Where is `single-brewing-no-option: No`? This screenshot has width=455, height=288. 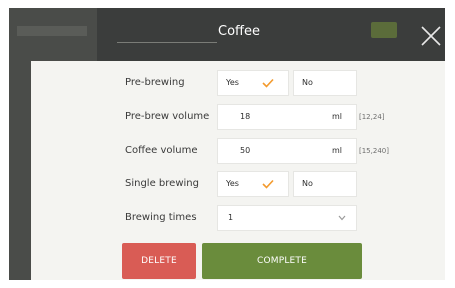
single-brewing-no-option: No is located at coordinates (325, 184).